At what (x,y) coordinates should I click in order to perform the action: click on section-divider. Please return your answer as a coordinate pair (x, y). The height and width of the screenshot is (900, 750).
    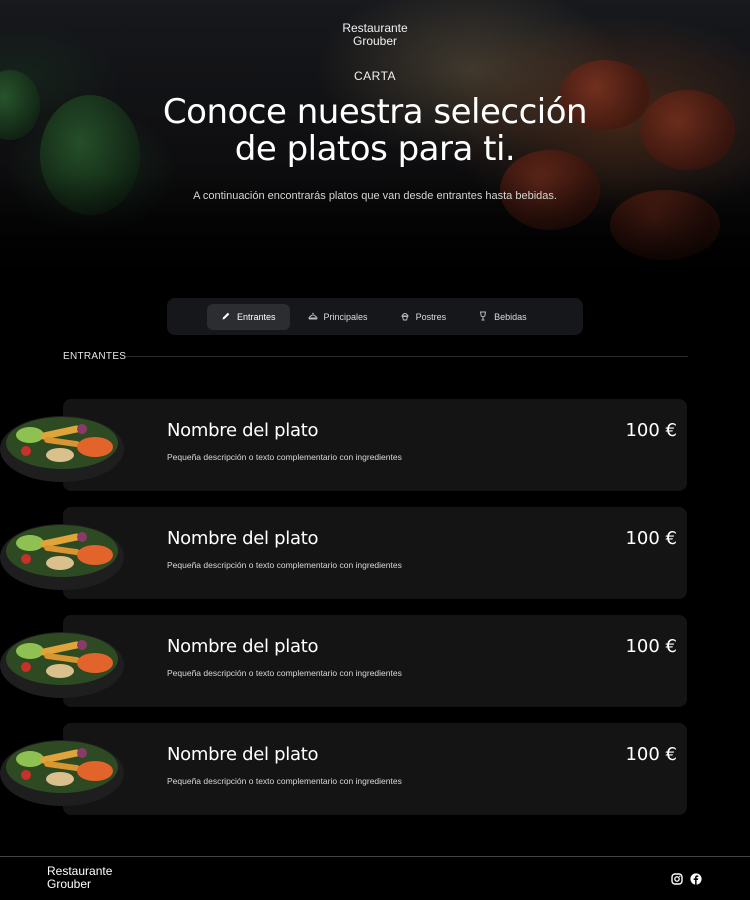
    Looking at the image, I should click on (407, 356).